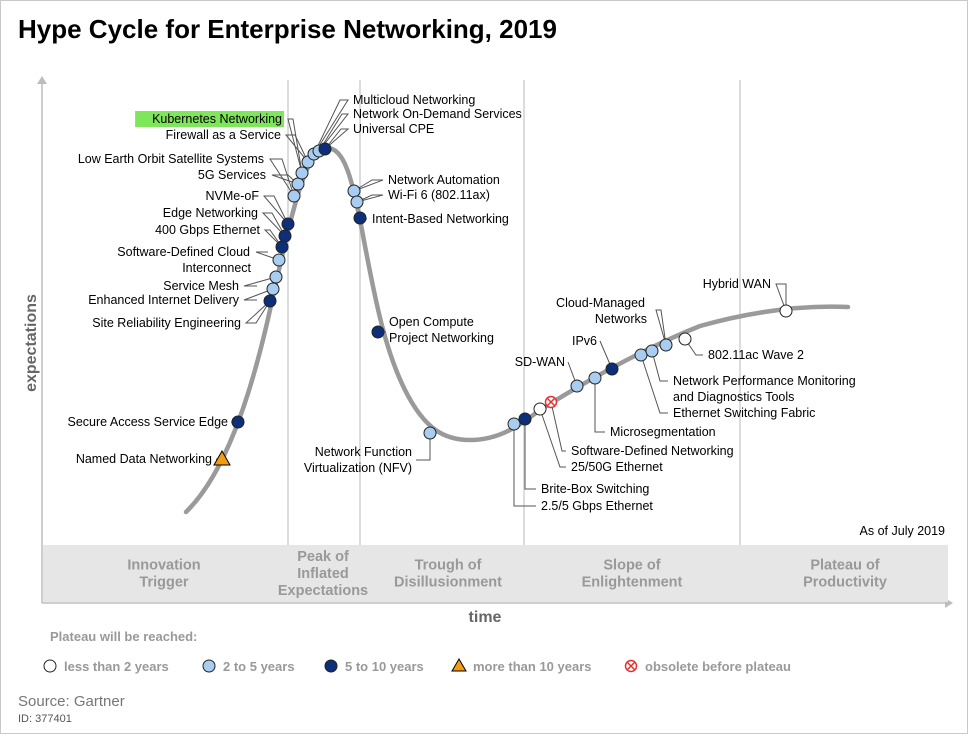 The image size is (970, 736). I want to click on leader-line-microsegmentation, so click(599, 405).